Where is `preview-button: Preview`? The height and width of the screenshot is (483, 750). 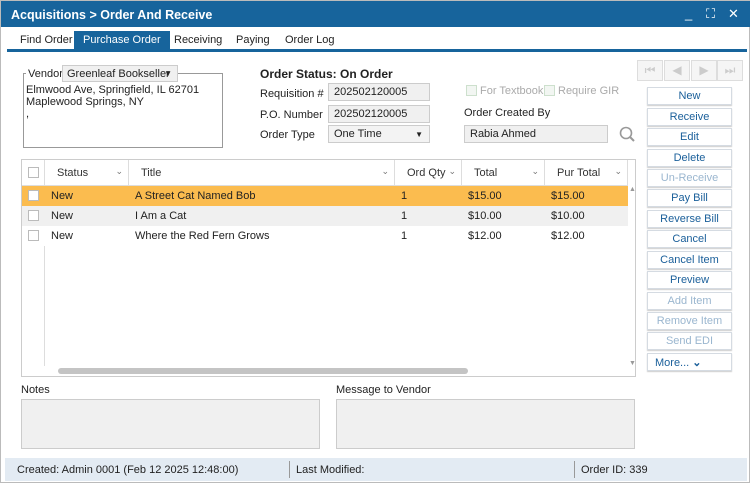
preview-button: Preview is located at coordinates (689, 280).